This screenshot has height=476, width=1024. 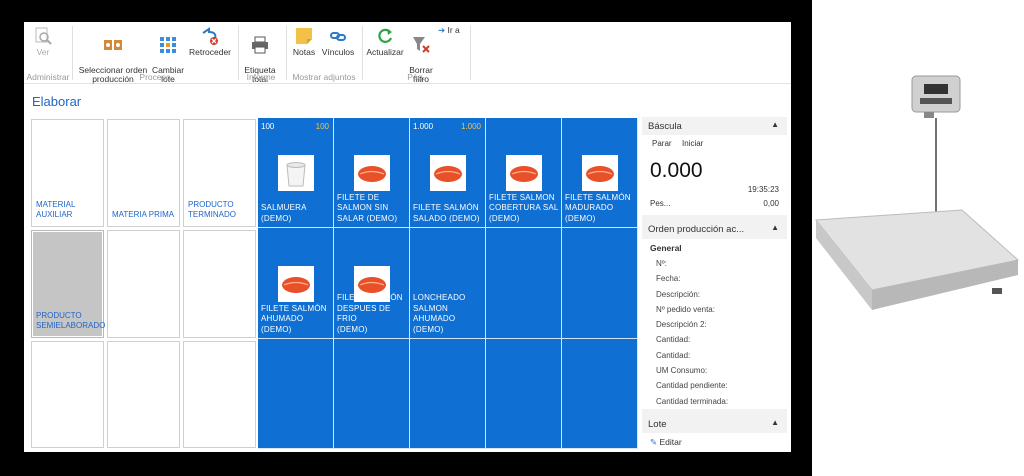 I want to click on retroceder-label: Retroceder, so click(x=210, y=52).